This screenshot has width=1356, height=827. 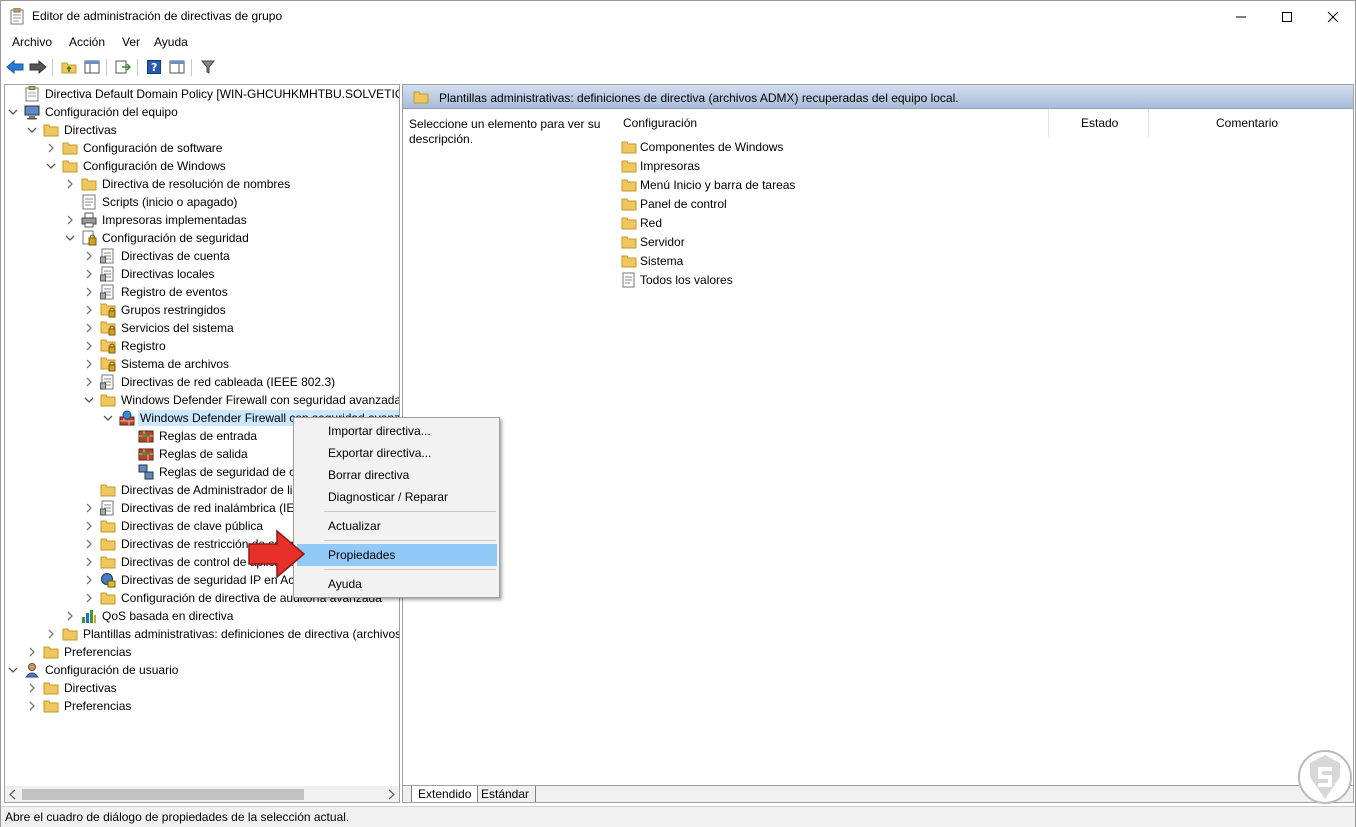 I want to click on list-item-panel-de-control: Panel de control, so click(x=674, y=203).